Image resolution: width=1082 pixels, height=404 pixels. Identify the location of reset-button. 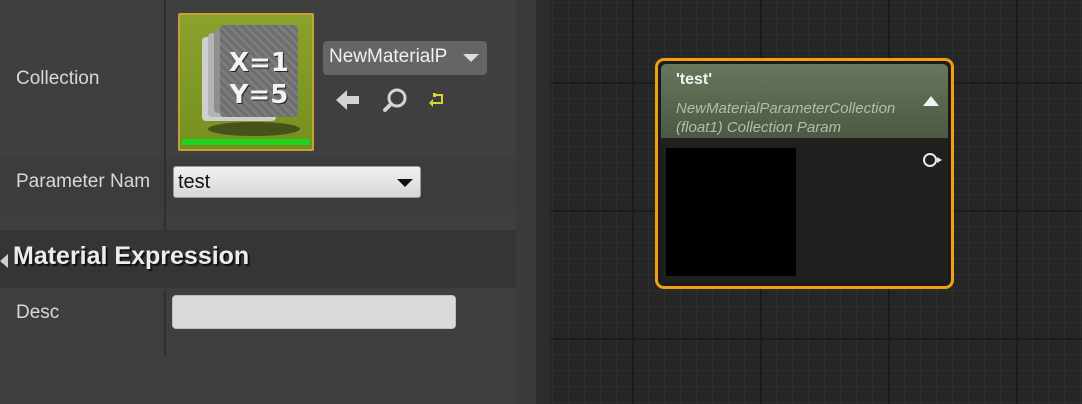
(436, 100).